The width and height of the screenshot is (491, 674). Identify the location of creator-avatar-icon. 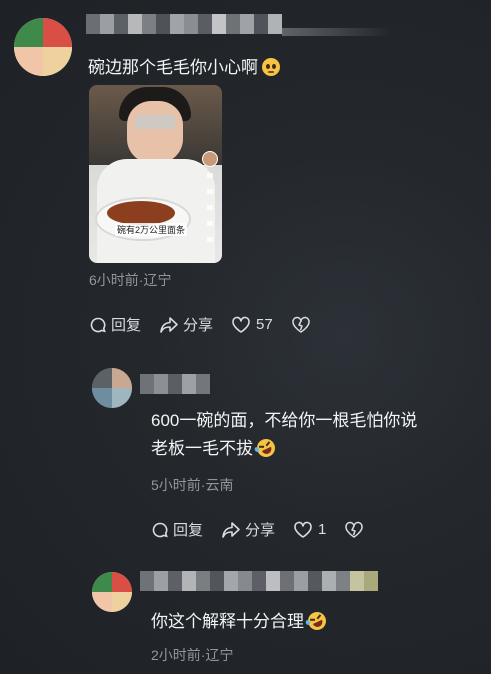
(210, 159).